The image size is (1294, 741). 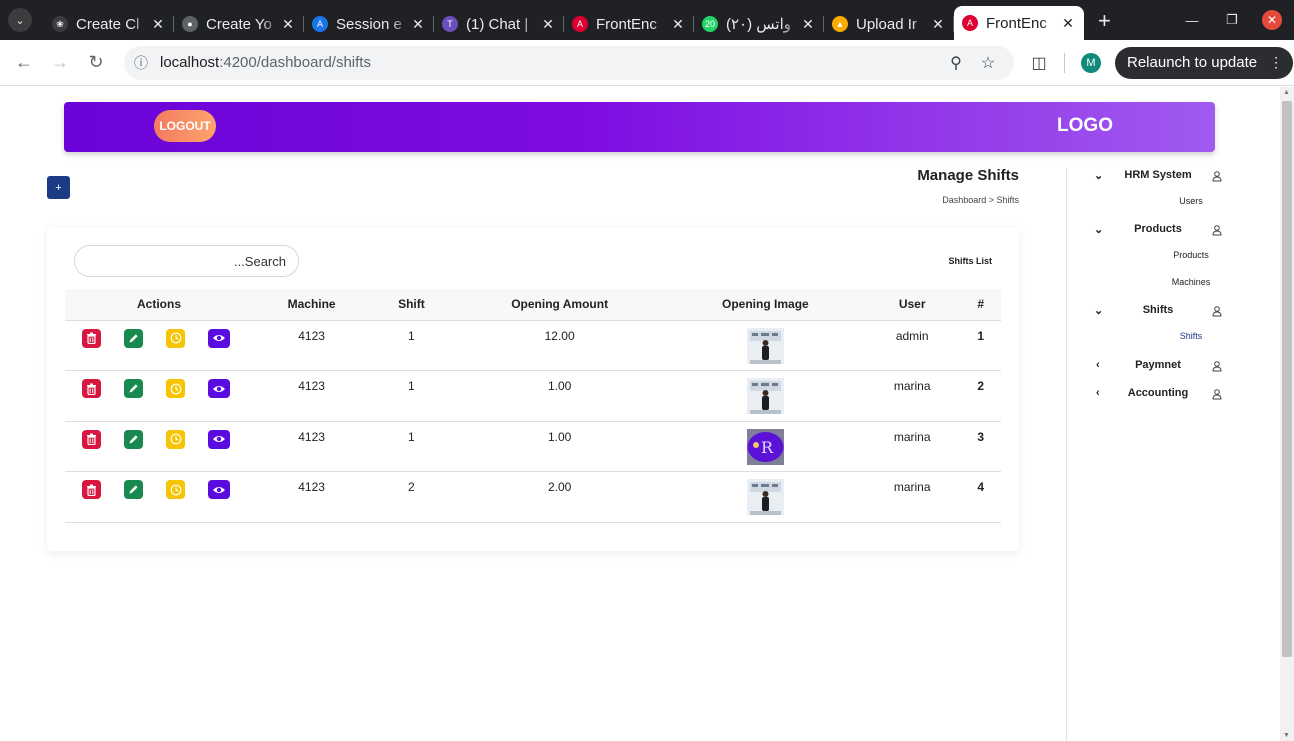 I want to click on tab-title: Create Yo, so click(x=239, y=24).